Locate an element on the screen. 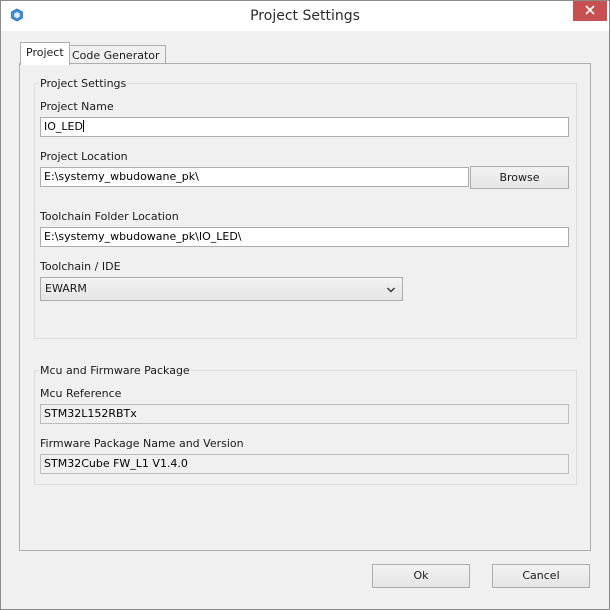  firmware-package-field: STM32Cube FW_L1 V1.4.0 is located at coordinates (304, 464).